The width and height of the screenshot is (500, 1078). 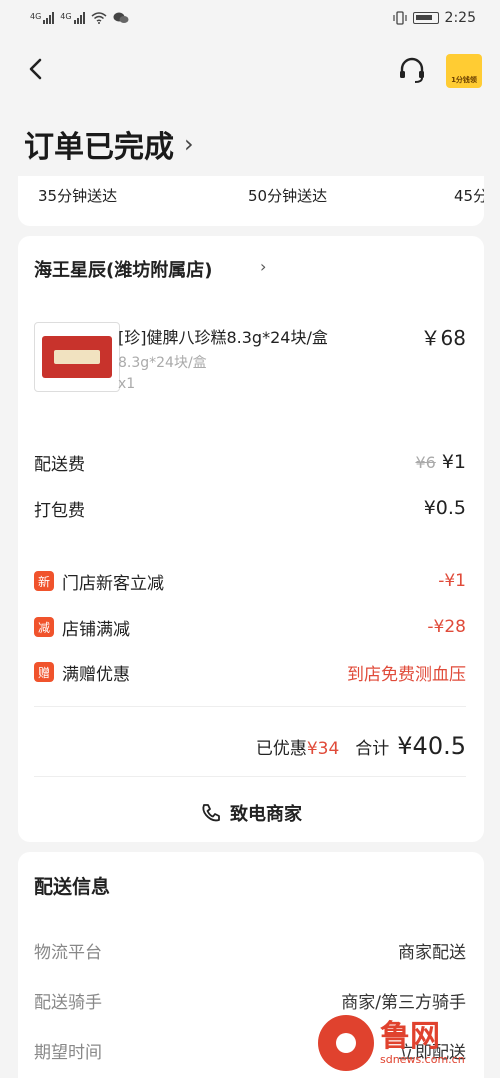 I want to click on packing-fee-price: ¥0.5, so click(x=444, y=508).